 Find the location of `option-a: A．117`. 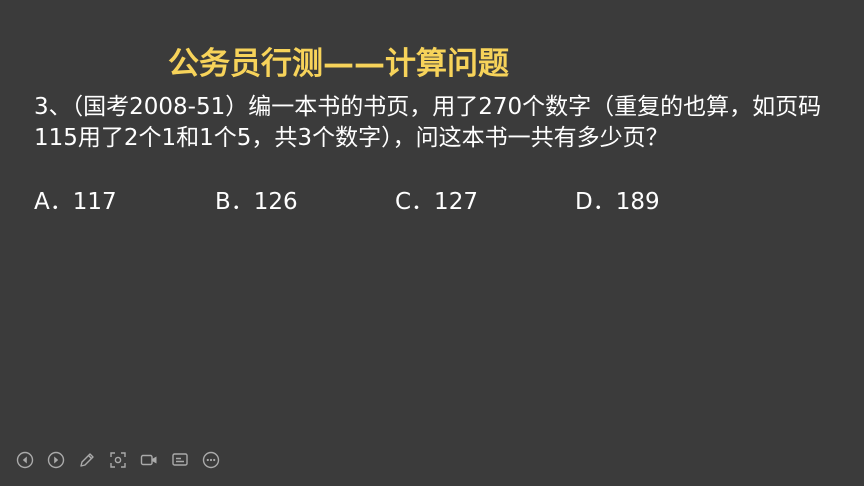

option-a: A．117 is located at coordinates (75, 202).